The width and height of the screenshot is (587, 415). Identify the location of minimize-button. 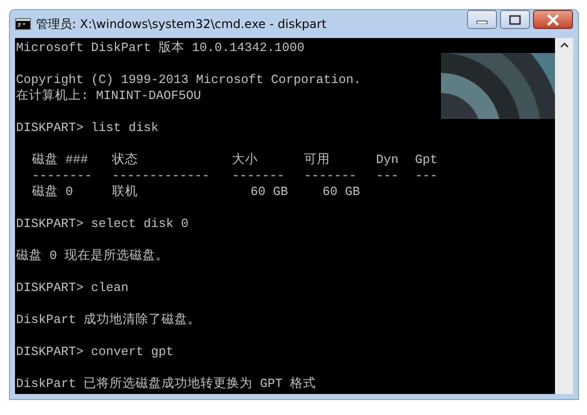
(482, 19).